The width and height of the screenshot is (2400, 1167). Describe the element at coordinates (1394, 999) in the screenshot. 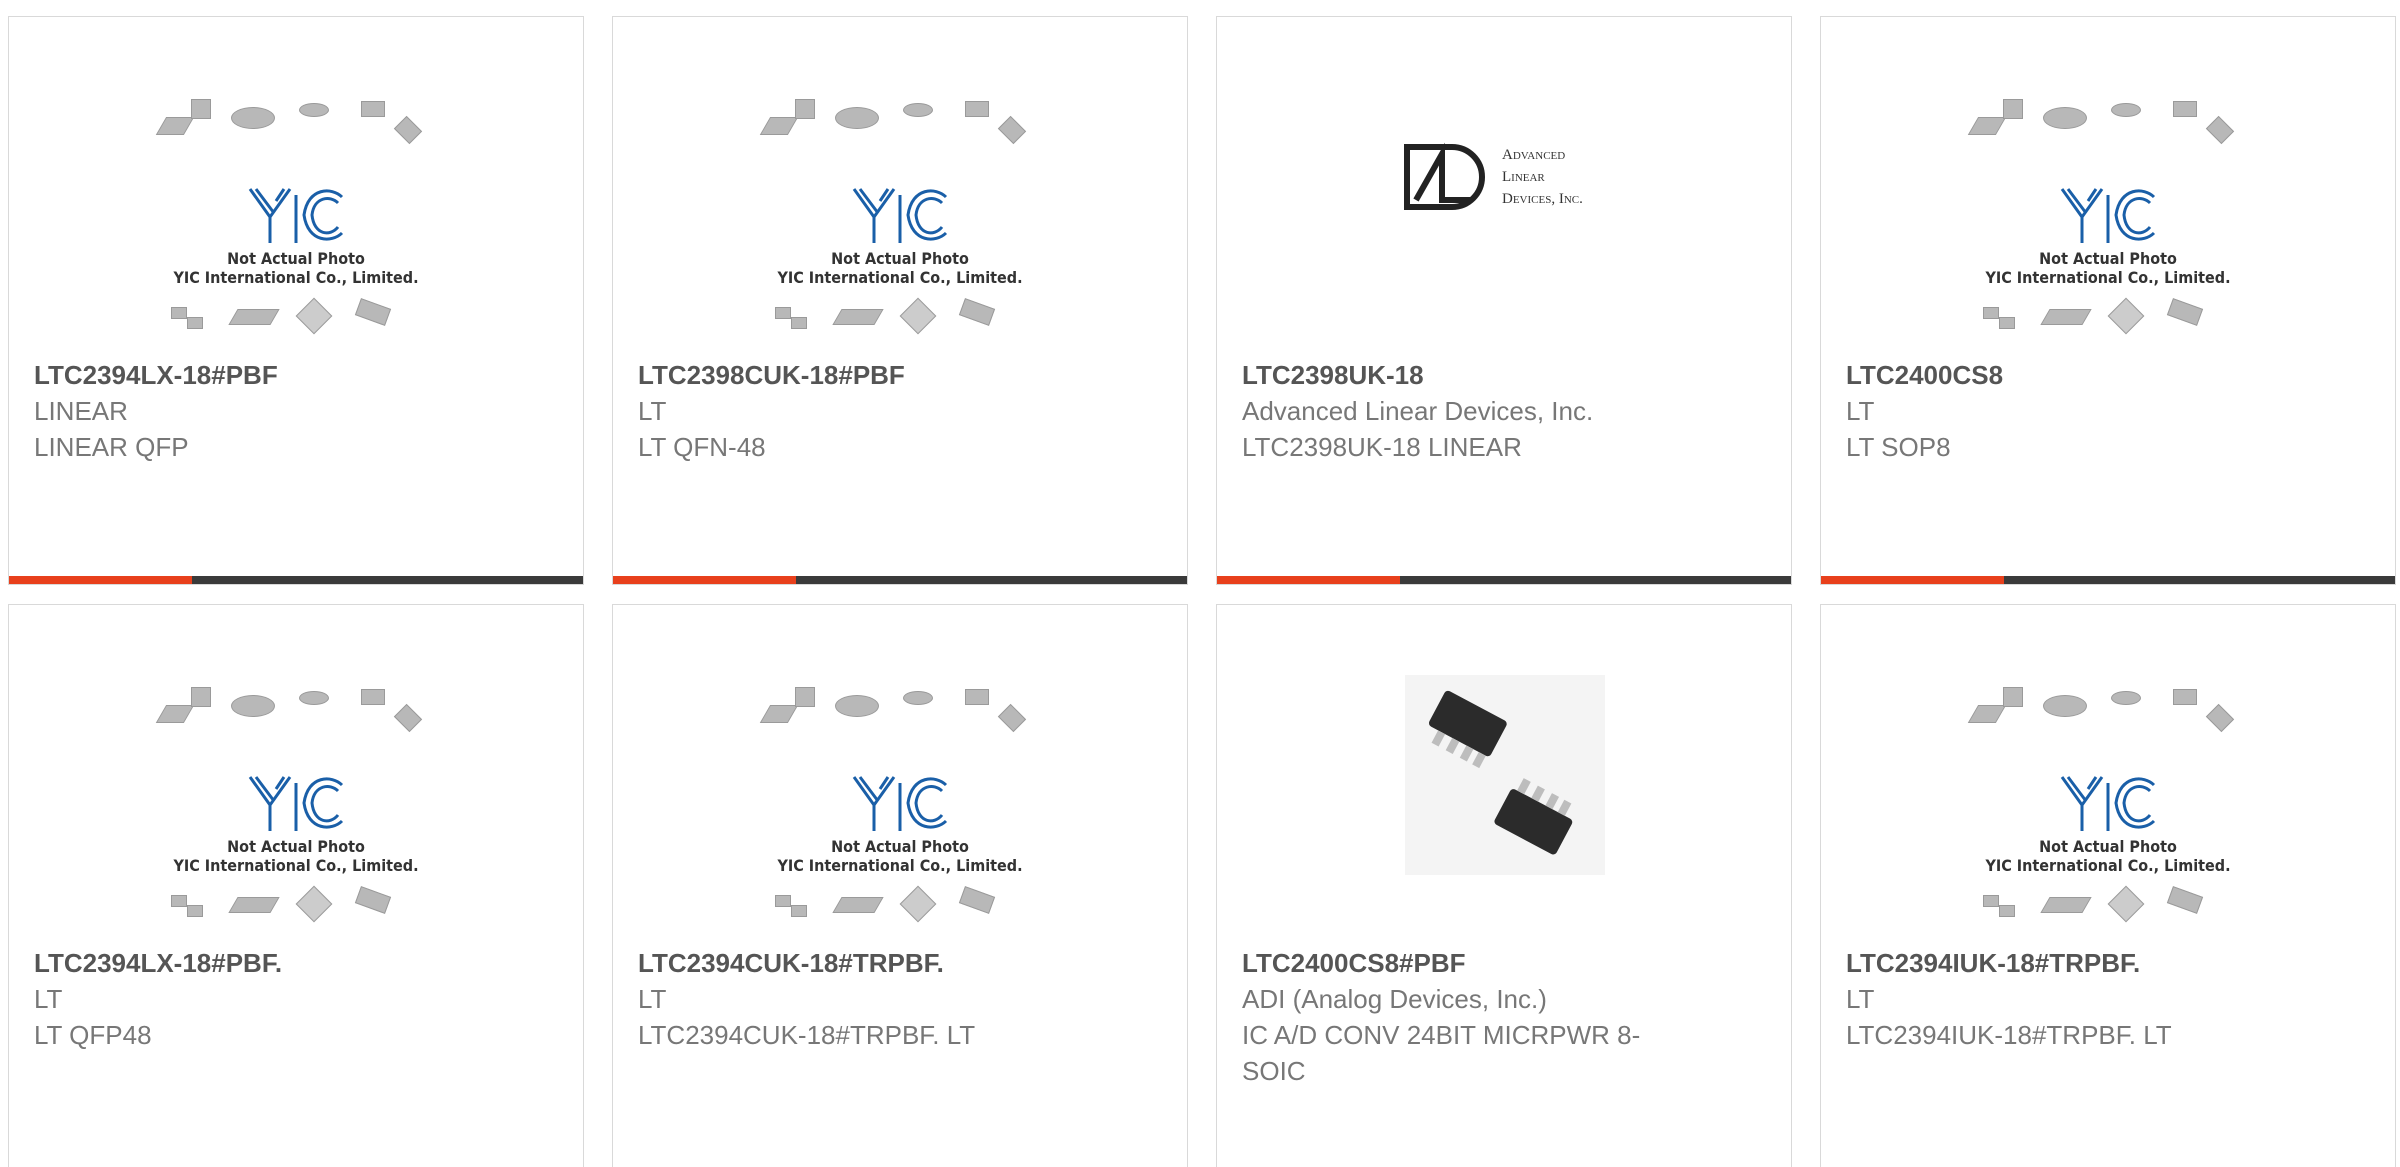

I see `product-manufacturer: ADI (Analog Devices, Inc.)` at that location.